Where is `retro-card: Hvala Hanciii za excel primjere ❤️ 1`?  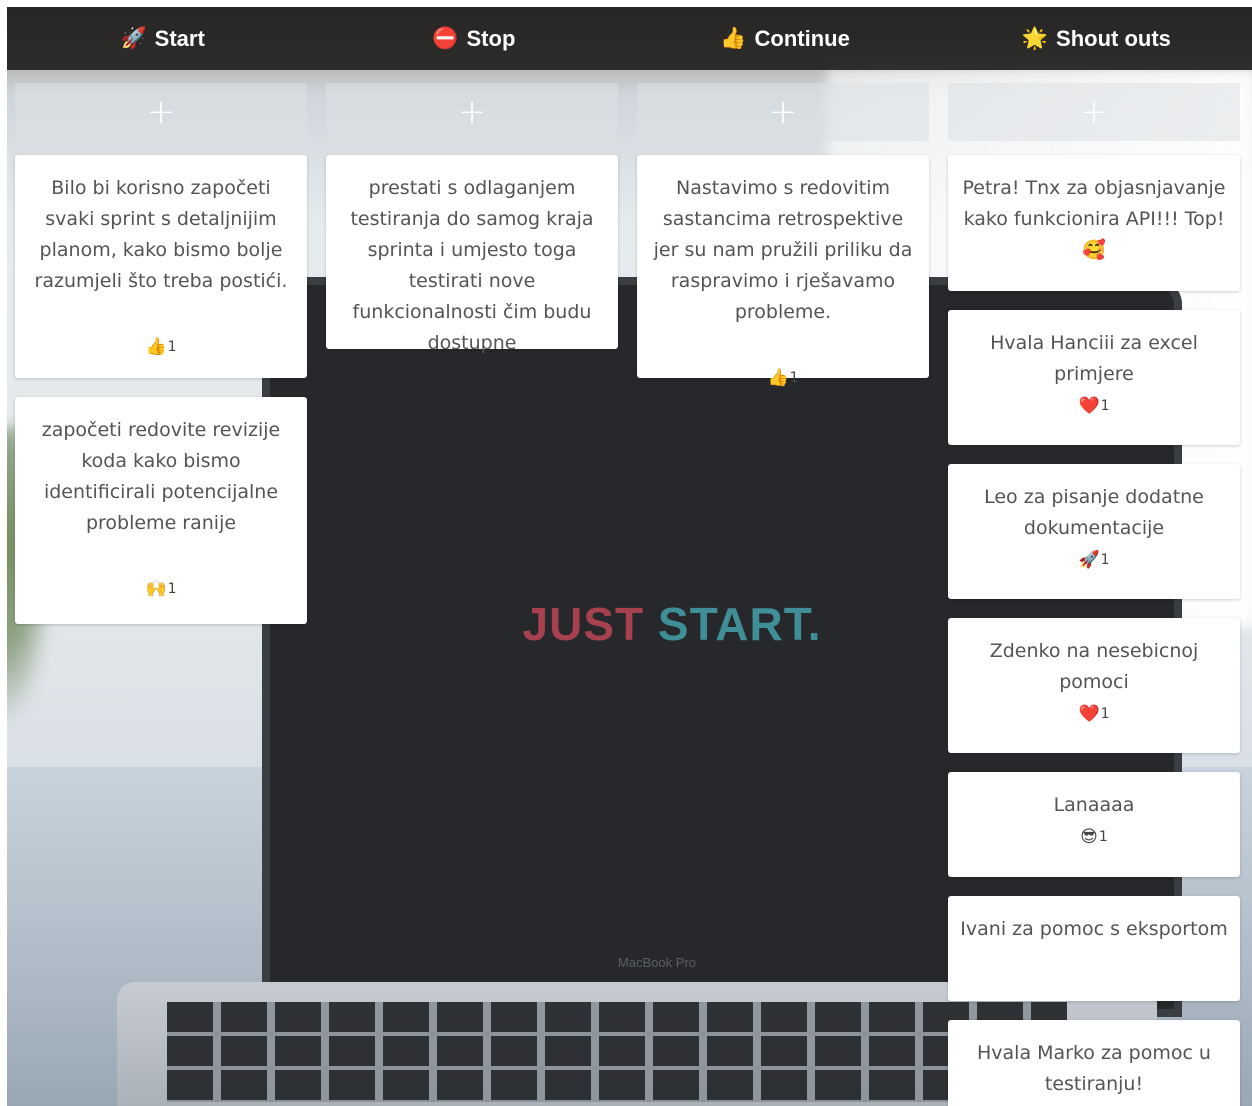
retro-card: Hvala Hanciii za excel primjere ❤️ 1 is located at coordinates (1094, 377).